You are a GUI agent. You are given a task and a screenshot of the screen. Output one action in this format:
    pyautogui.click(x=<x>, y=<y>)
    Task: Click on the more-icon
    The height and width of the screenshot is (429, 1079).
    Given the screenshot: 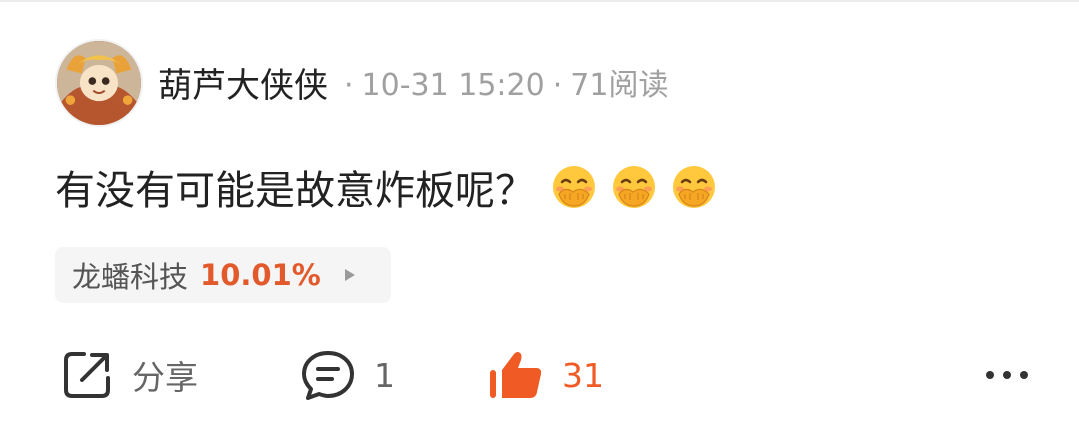 What is the action you would take?
    pyautogui.click(x=1007, y=375)
    